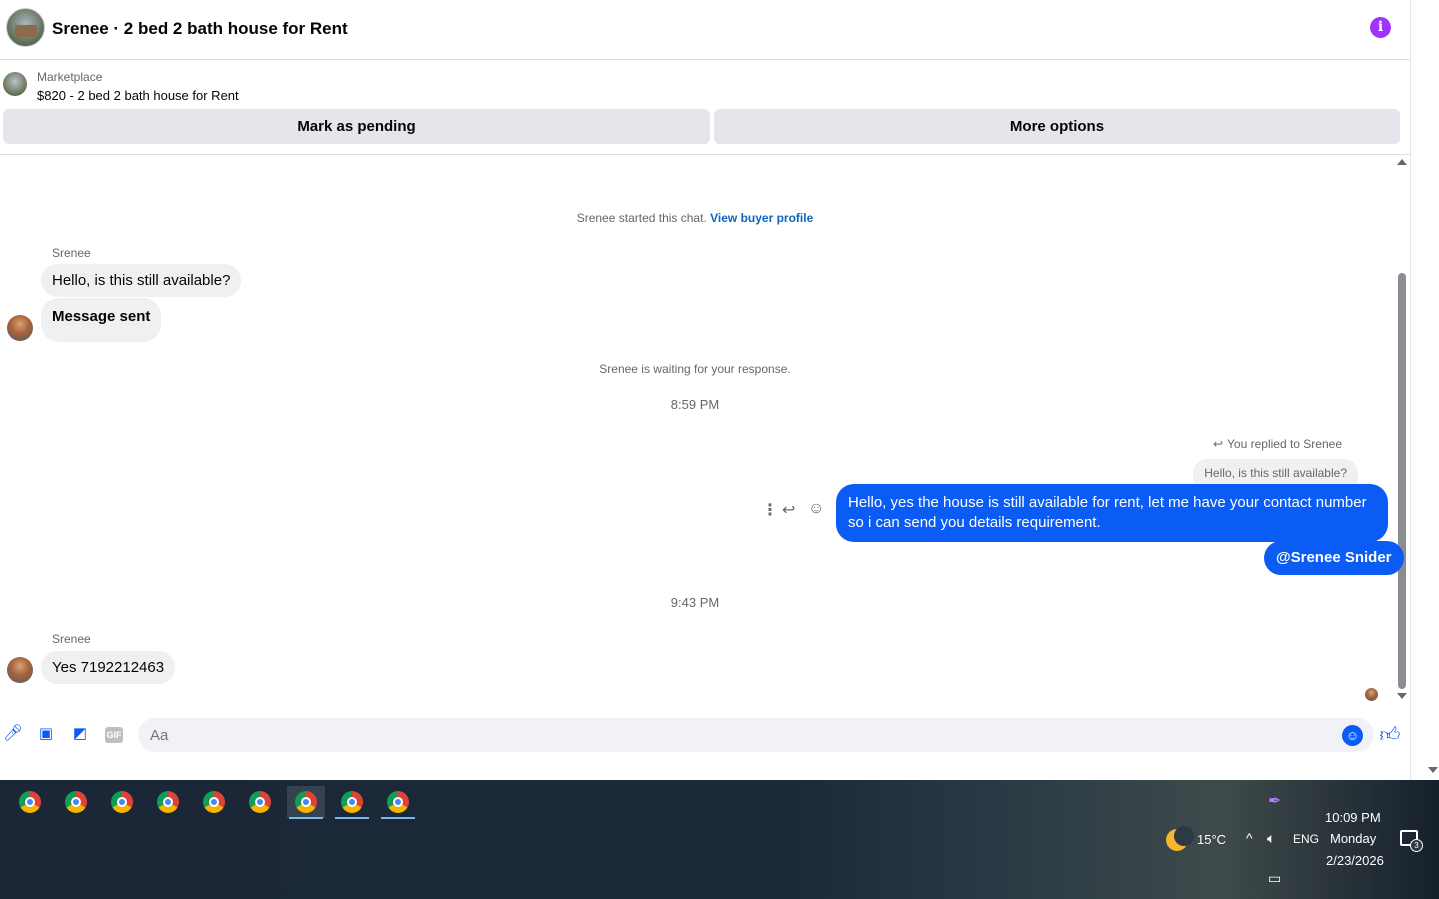  What do you see at coordinates (70, 77) in the screenshot?
I see `listing-kicker: Marketplace` at bounding box center [70, 77].